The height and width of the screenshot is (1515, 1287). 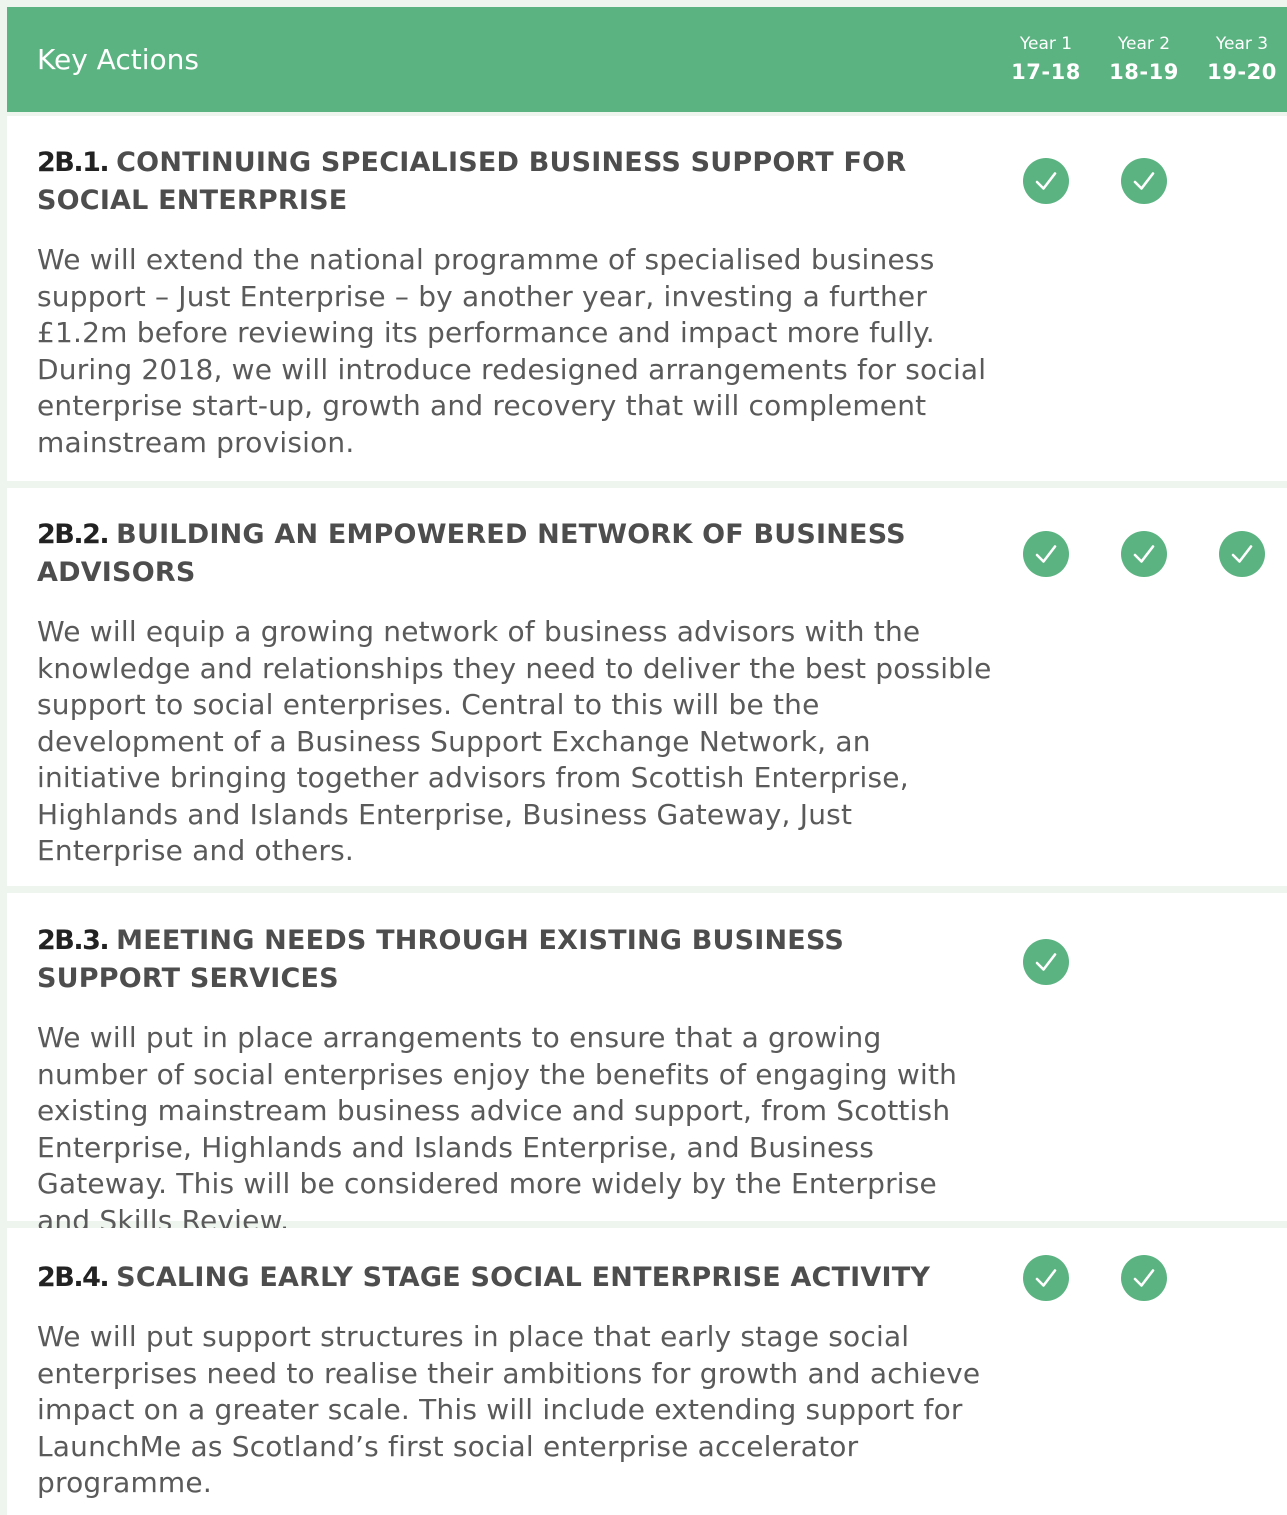 I want to click on year-label: Year 2, so click(x=1144, y=44).